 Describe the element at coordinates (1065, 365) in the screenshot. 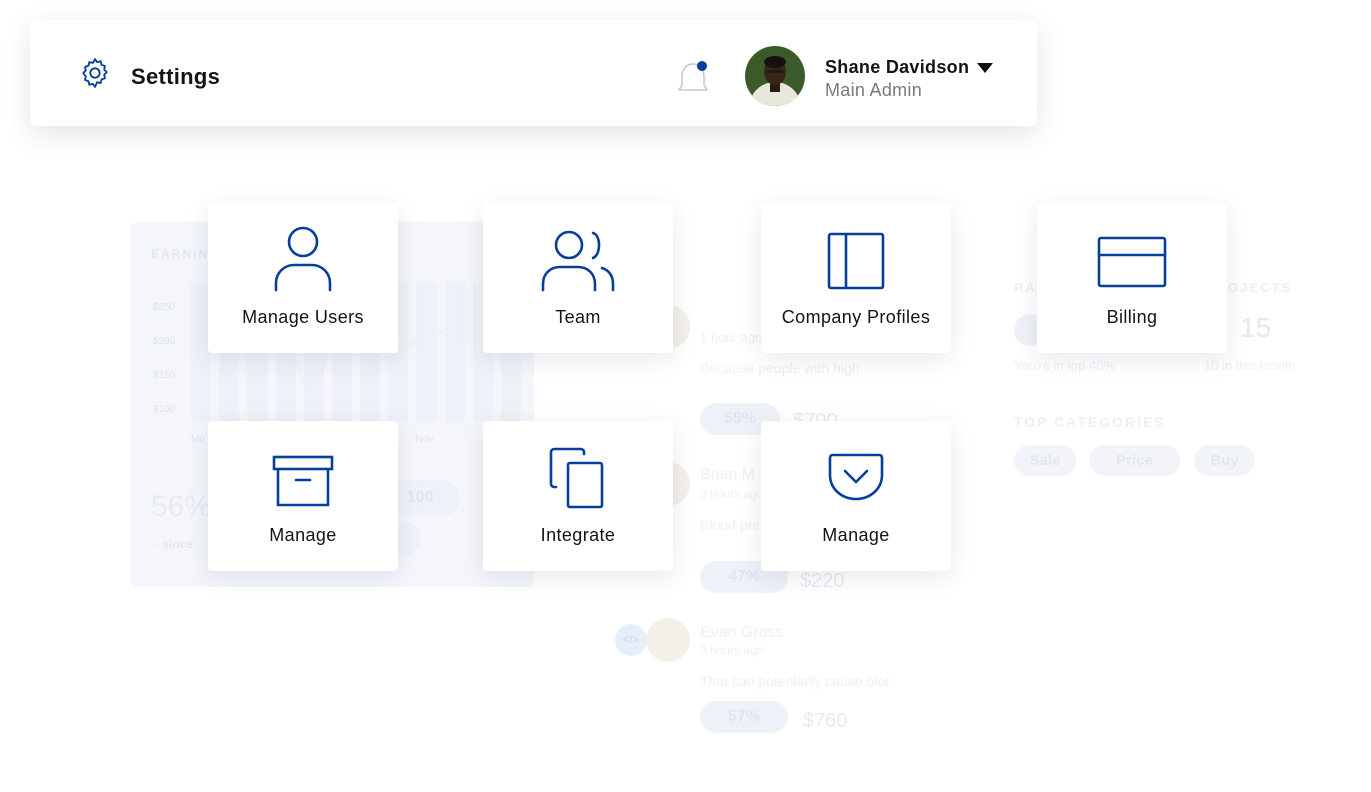

I see `rank-sub: You're in top 40%` at that location.